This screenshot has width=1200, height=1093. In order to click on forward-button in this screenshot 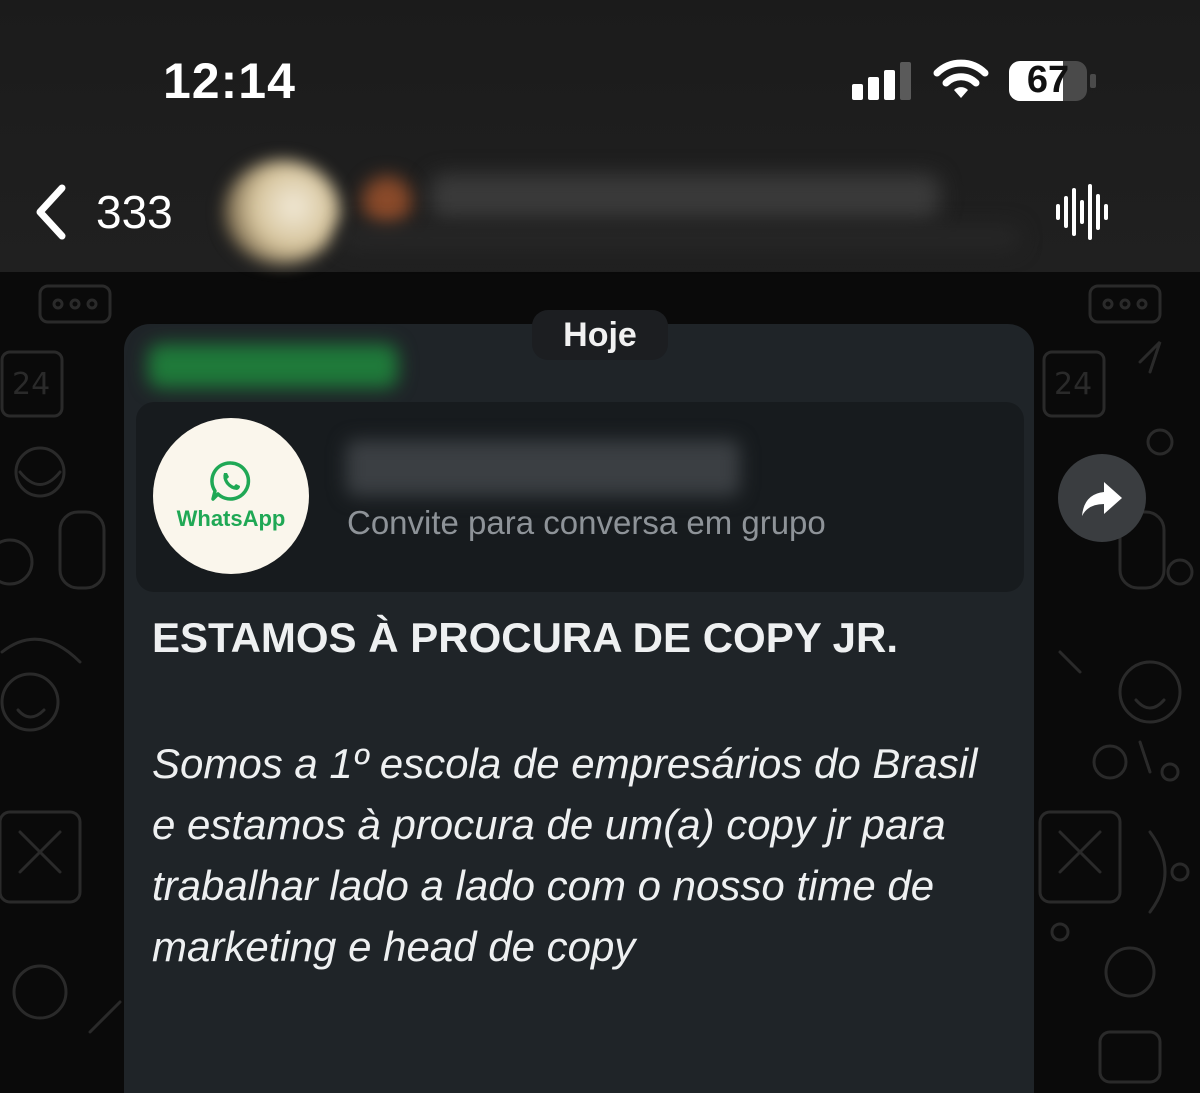, I will do `click(1102, 498)`.